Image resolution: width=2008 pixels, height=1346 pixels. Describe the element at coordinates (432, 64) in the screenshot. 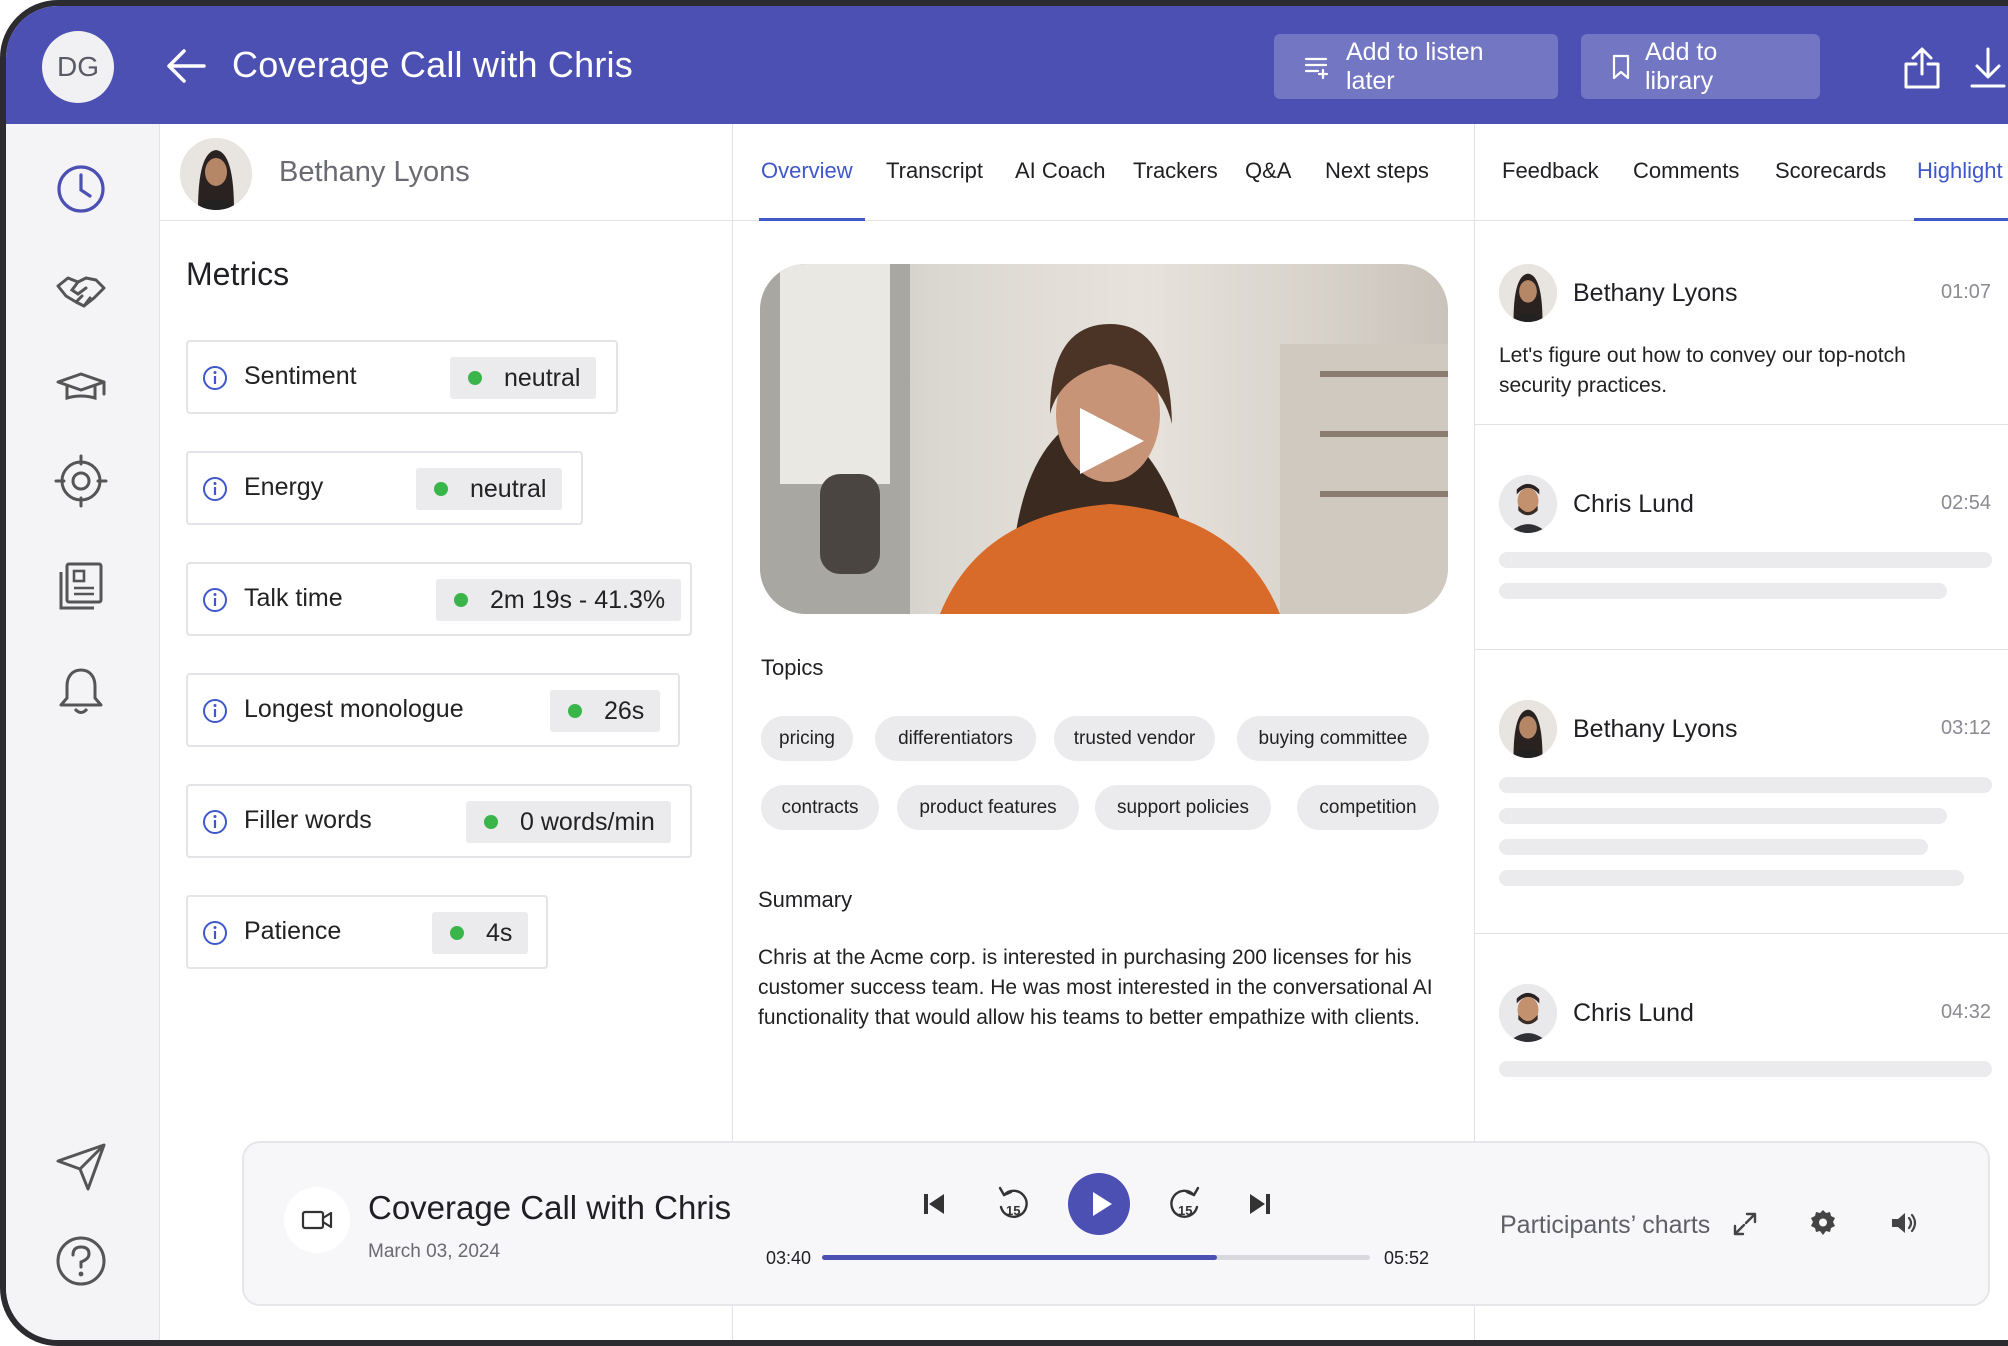

I see `page-title: Coverage Call with Chris` at that location.